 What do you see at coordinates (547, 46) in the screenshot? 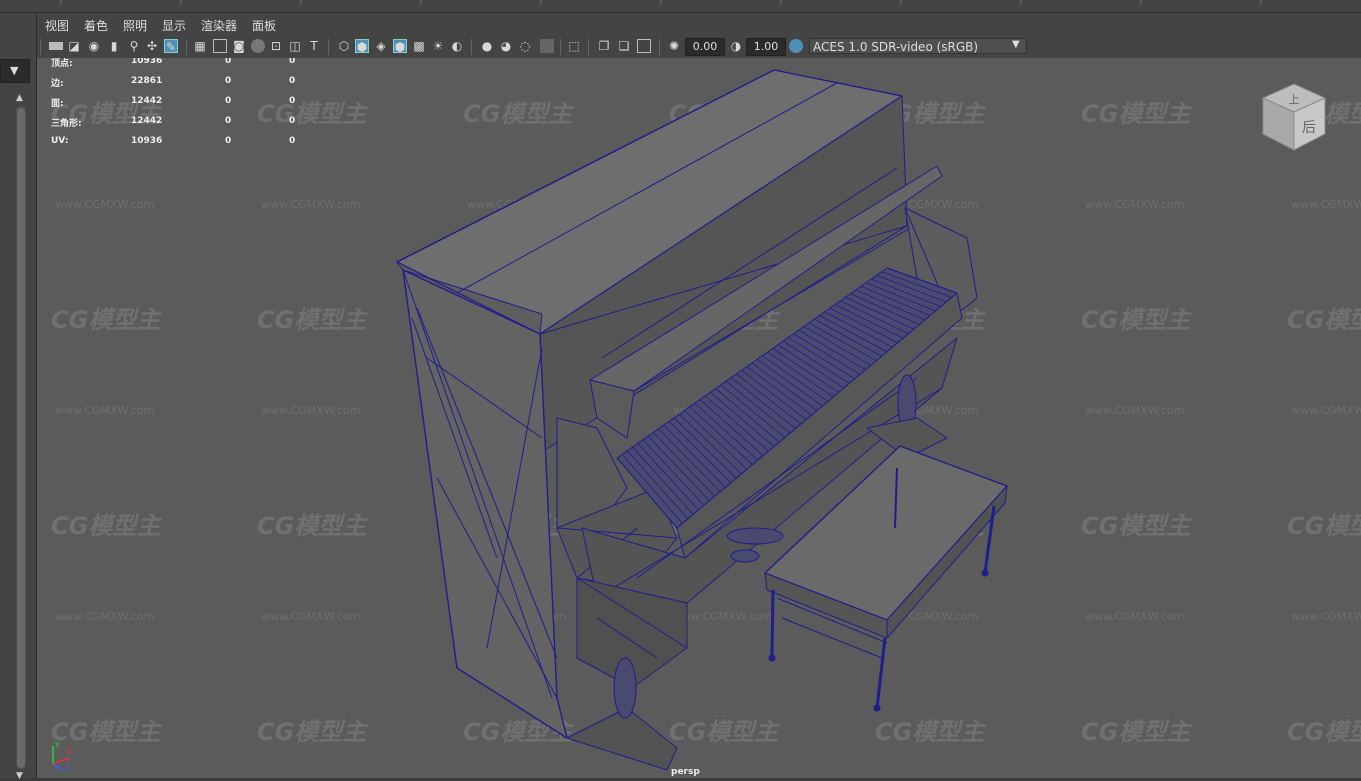
I see `depth-of-field-icon` at bounding box center [547, 46].